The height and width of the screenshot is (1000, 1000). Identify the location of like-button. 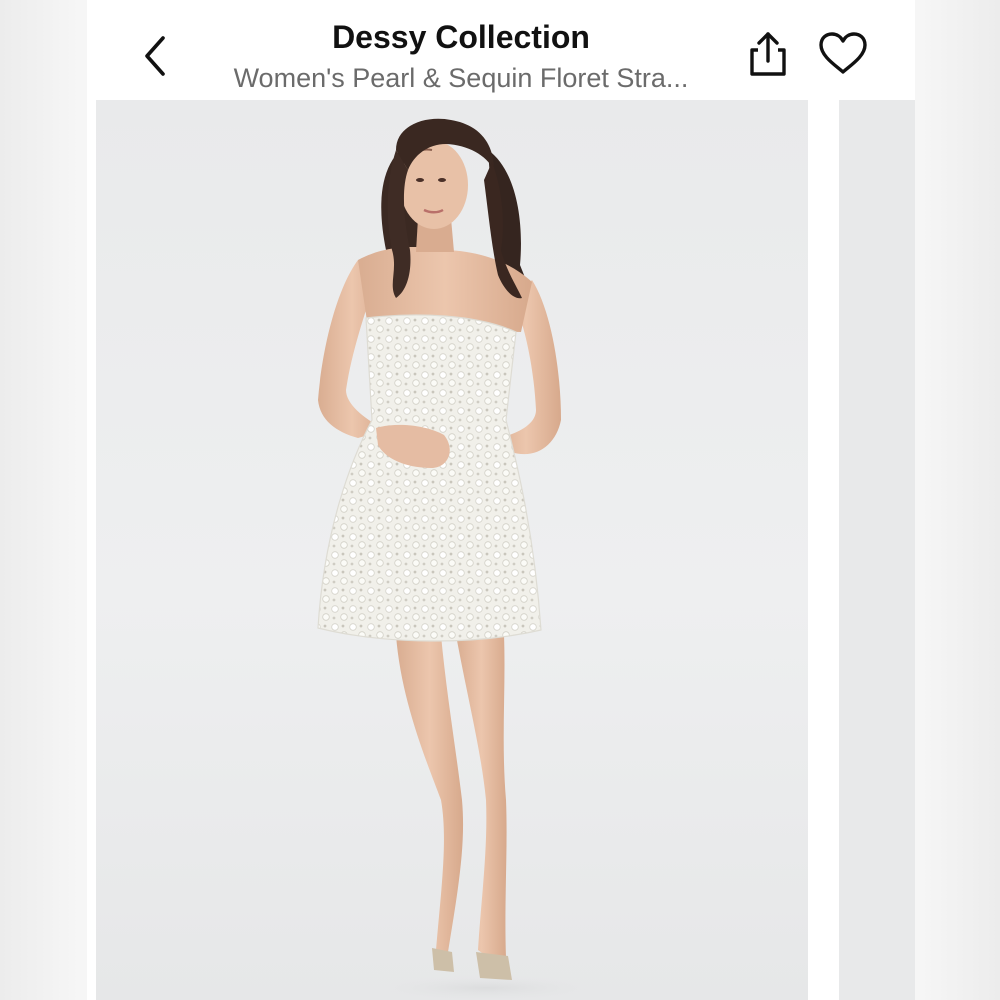
(843, 54).